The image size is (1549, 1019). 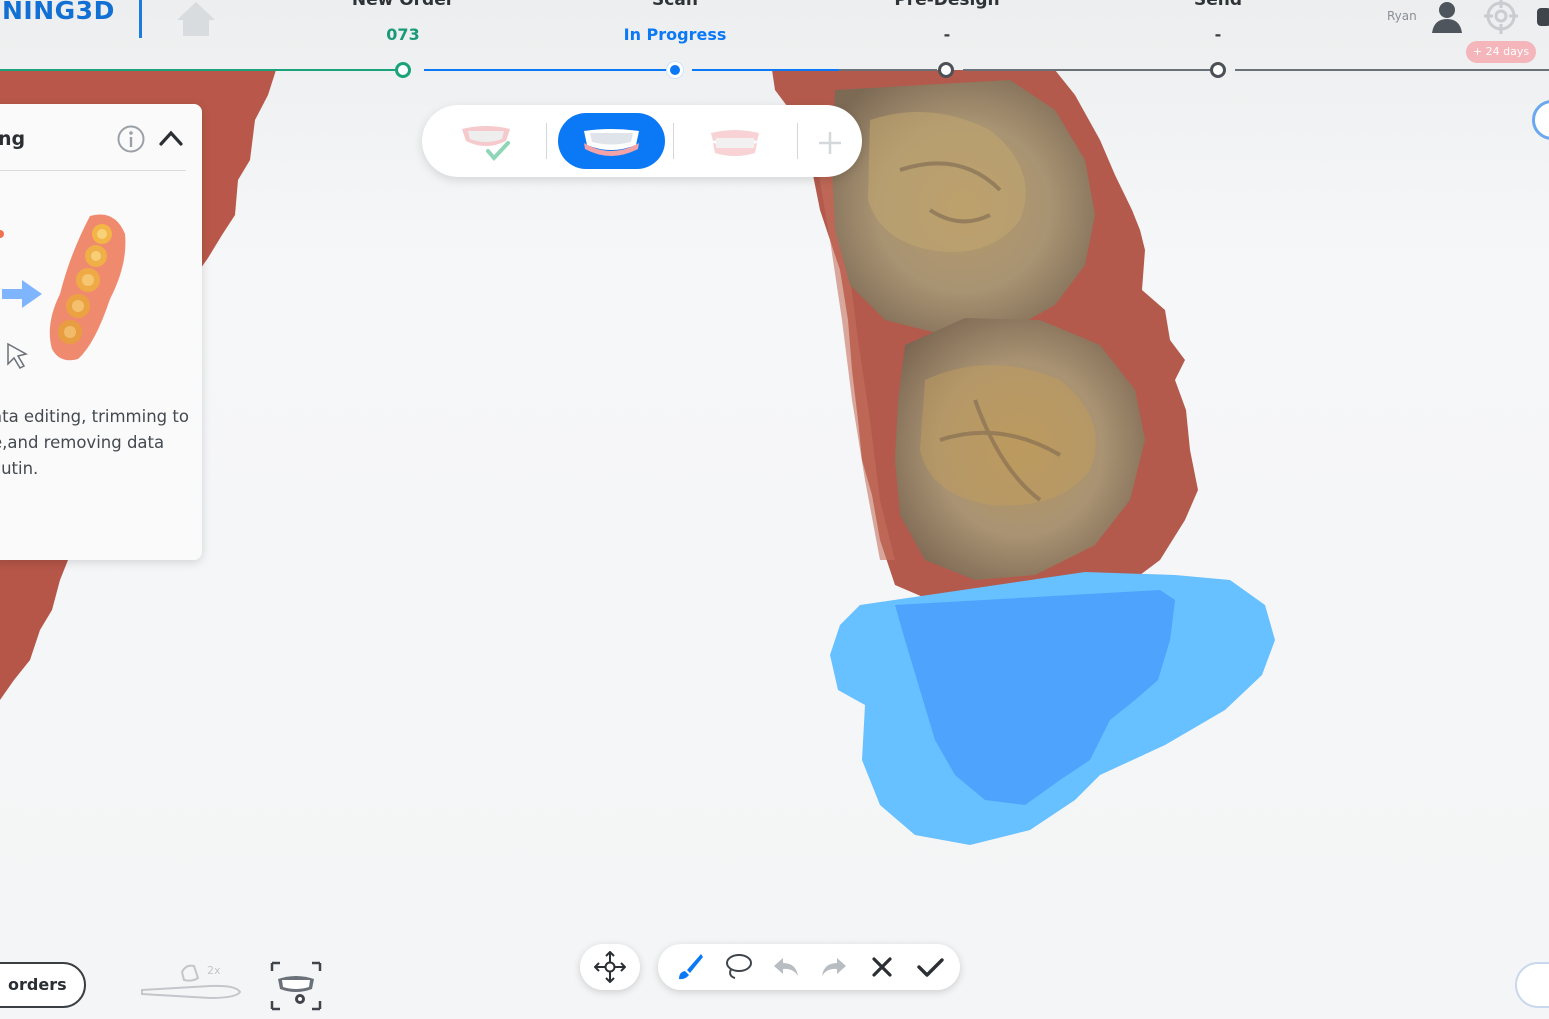 I want to click on step-scan-name: Scan, so click(x=675, y=5).